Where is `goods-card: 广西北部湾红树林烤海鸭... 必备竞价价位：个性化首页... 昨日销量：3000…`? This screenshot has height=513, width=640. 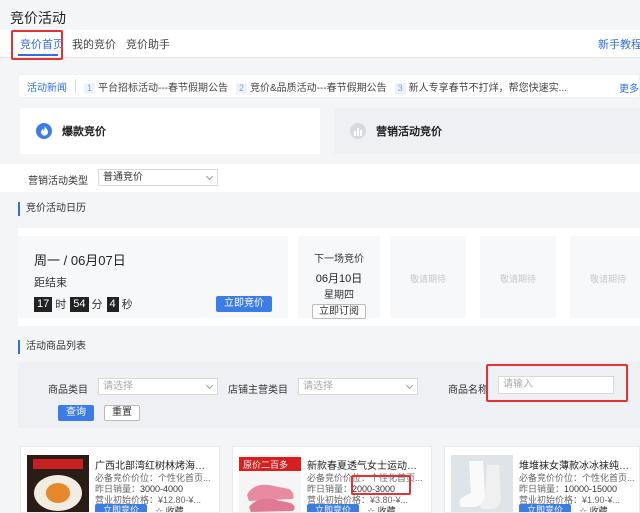
goods-card: 广西北部湾红树林烤海鸭... 必备竞价价位：个性化首页... 昨日销量：3000… is located at coordinates (120, 479).